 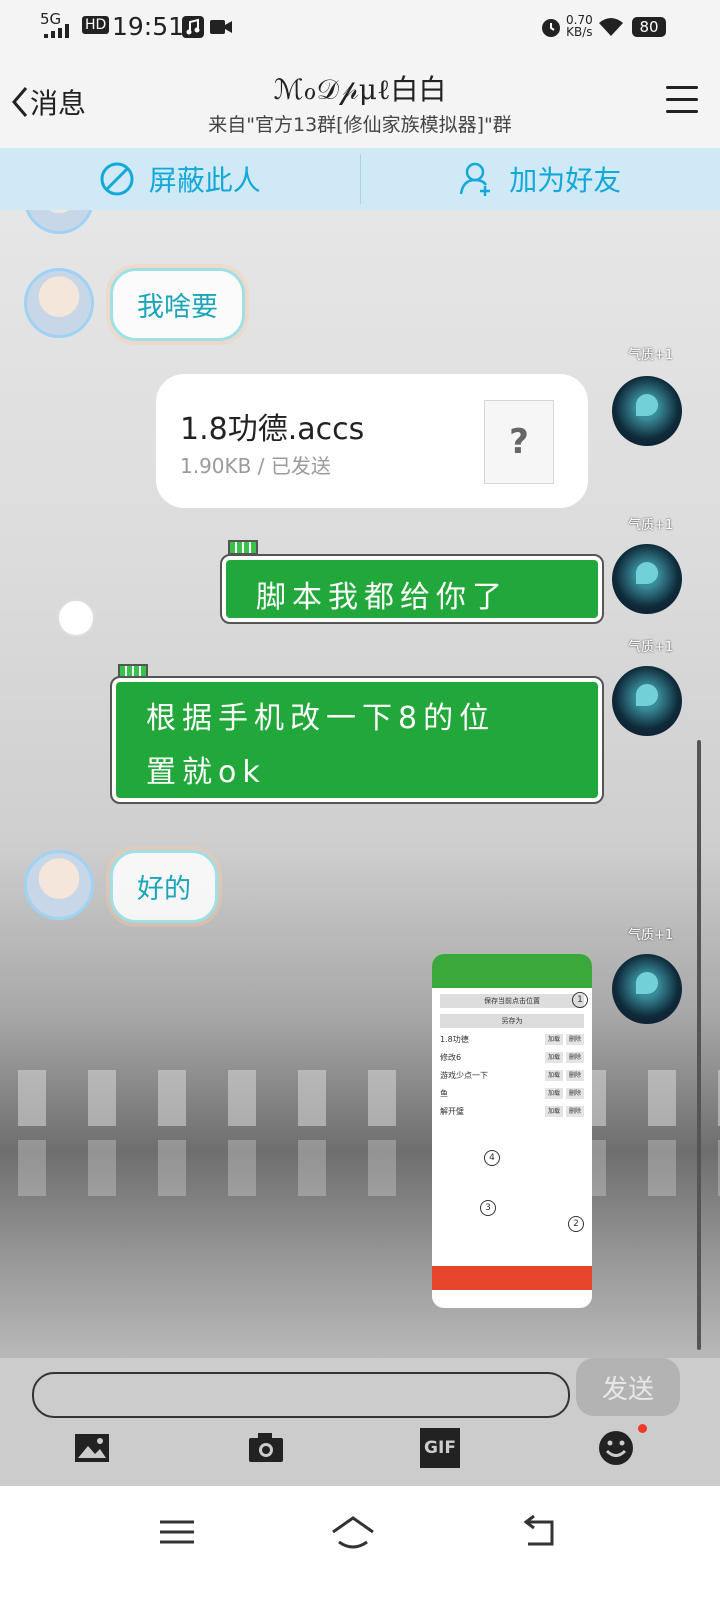 I want to click on thumb-target-marker: 3, so click(x=488, y=1208).